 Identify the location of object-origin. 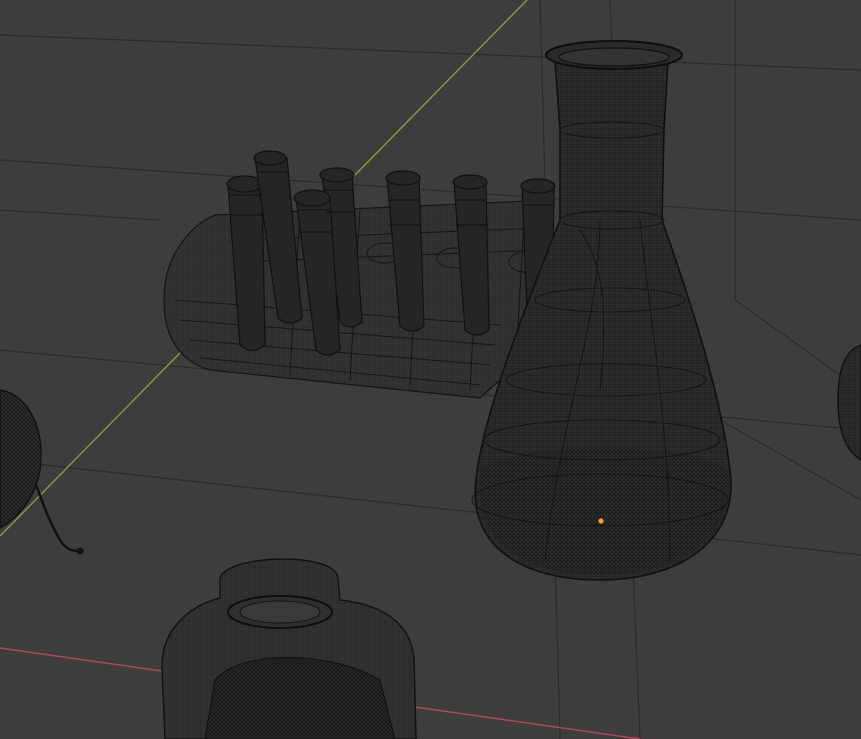
(601, 521).